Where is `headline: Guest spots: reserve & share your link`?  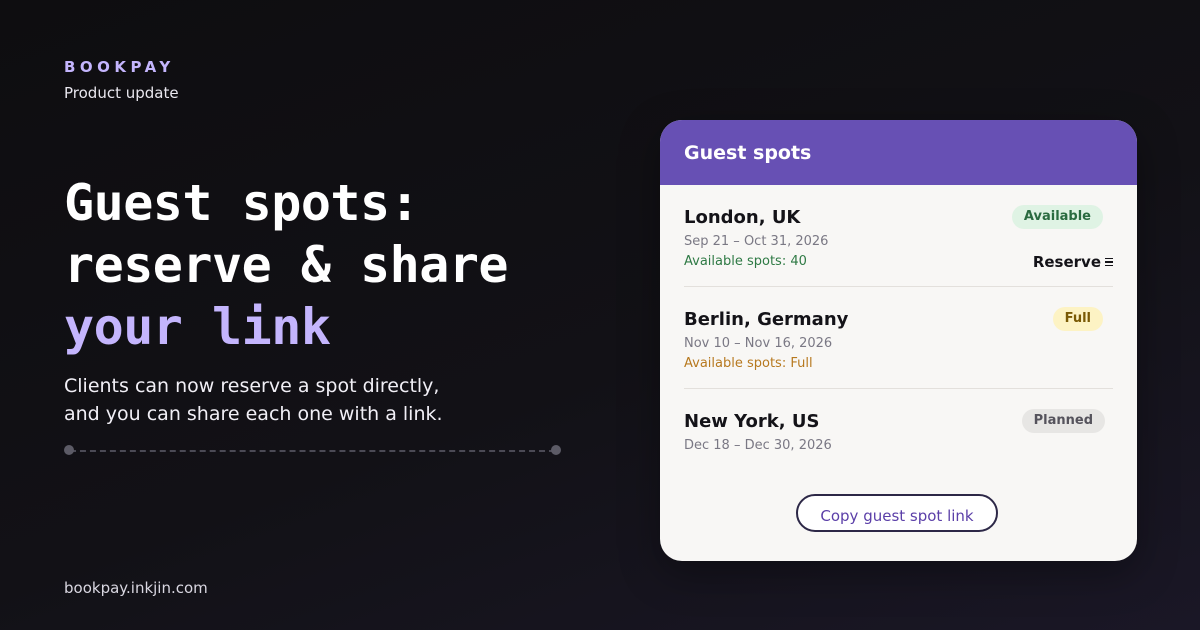
headline: Guest spots: reserve & share your link is located at coordinates (286, 265).